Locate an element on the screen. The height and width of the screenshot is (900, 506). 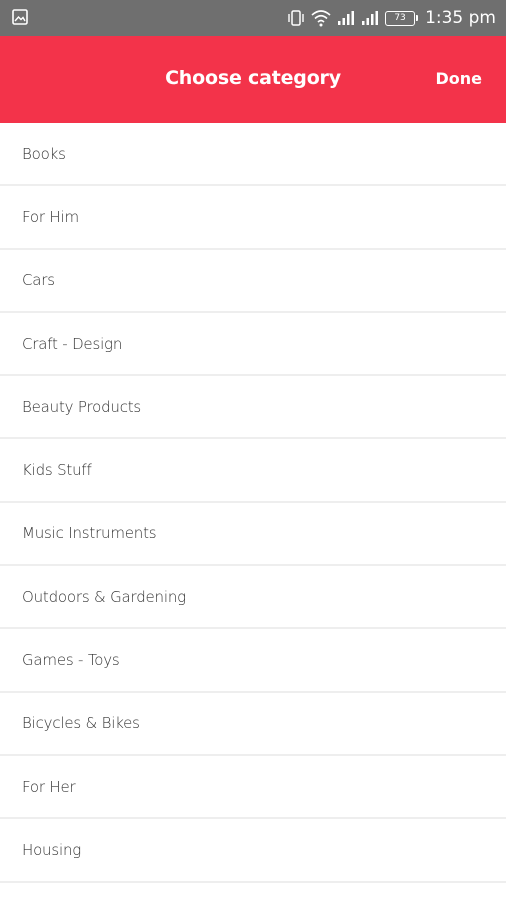
battery-icon: 73 is located at coordinates (402, 18).